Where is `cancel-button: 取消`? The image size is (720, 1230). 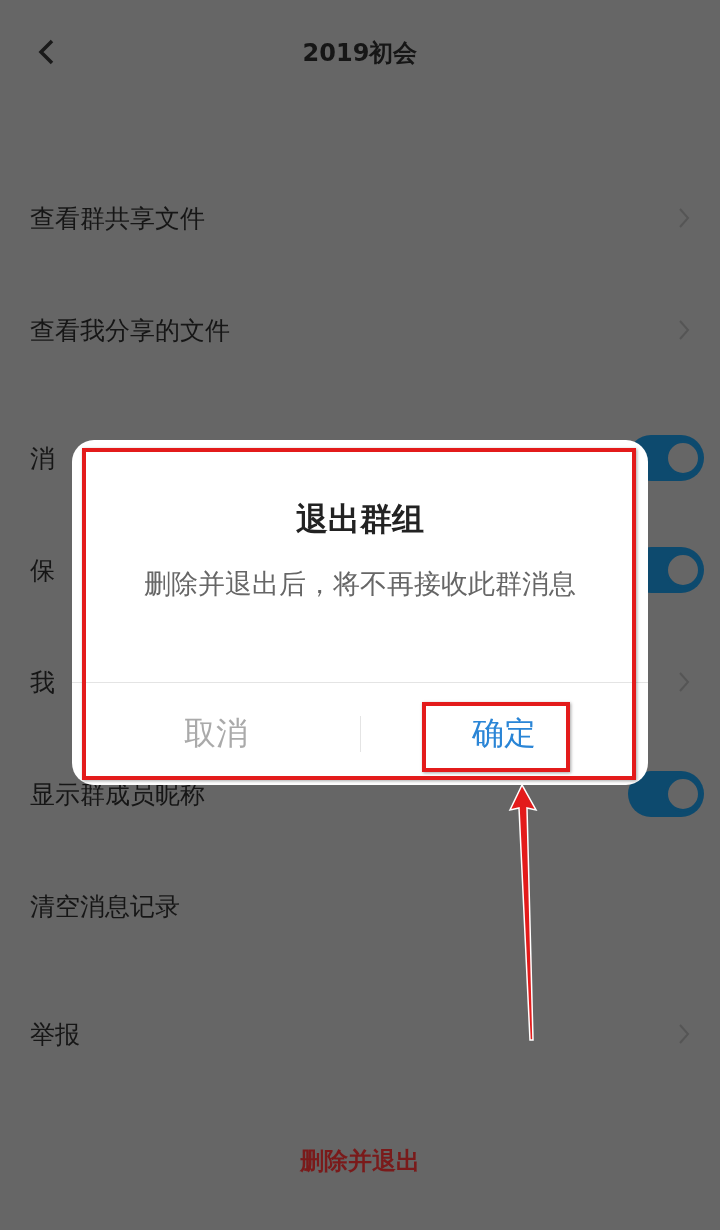
cancel-button: 取消 is located at coordinates (216, 734).